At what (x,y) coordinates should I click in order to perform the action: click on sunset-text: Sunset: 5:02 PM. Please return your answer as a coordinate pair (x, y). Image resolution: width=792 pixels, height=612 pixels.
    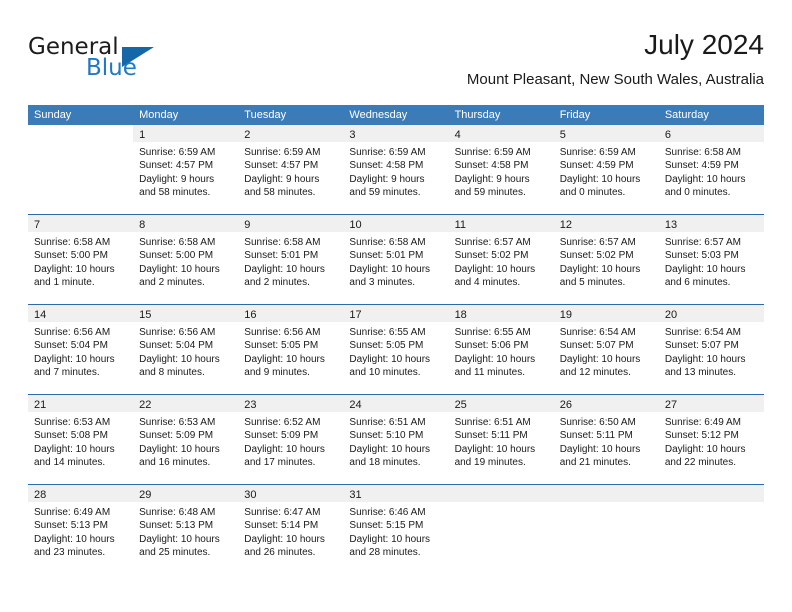
    Looking at the image, I should click on (596, 256).